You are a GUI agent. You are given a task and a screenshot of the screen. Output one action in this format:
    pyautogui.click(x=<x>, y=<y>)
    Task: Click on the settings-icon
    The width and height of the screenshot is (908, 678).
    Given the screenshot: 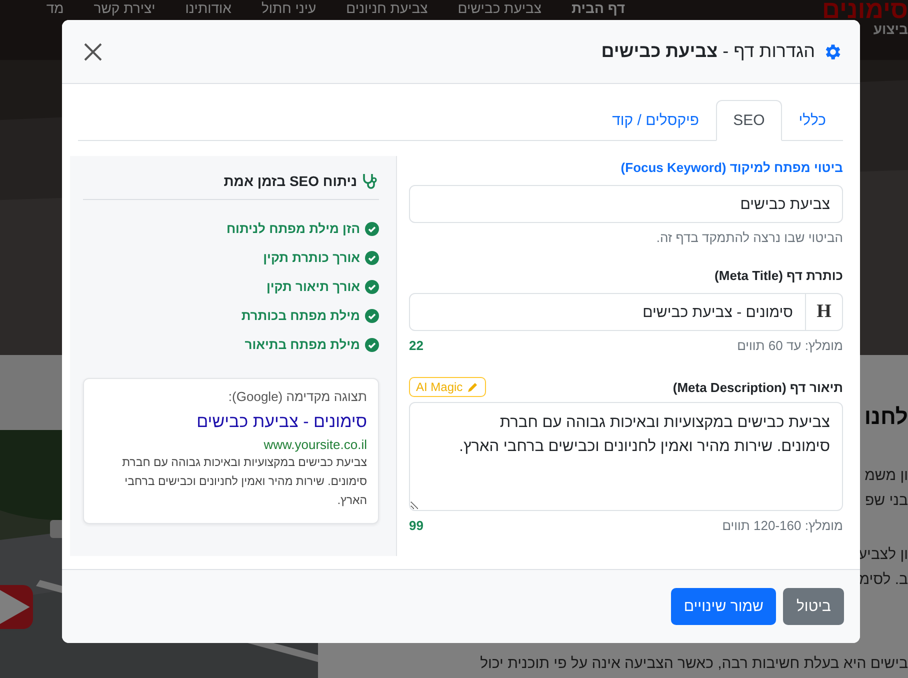 What is the action you would take?
    pyautogui.click(x=833, y=52)
    